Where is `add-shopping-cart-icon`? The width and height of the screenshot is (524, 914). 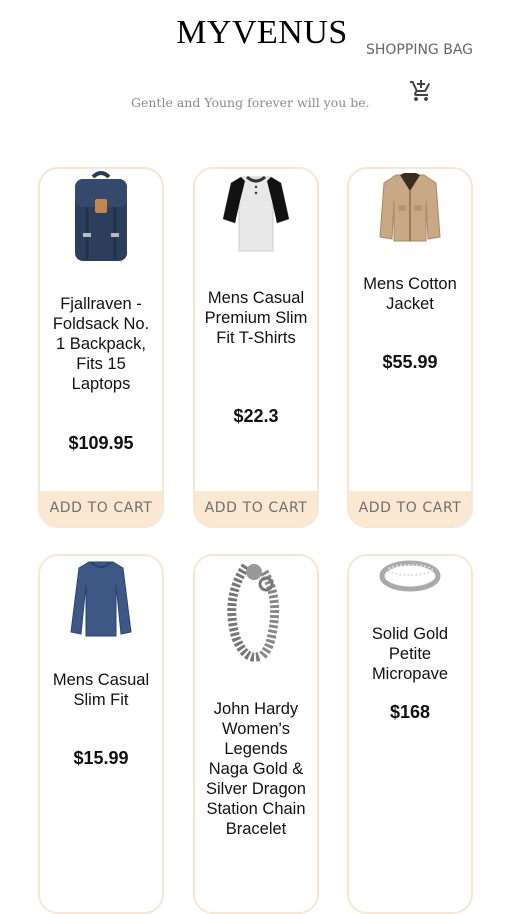 add-shopping-cart-icon is located at coordinates (421, 91).